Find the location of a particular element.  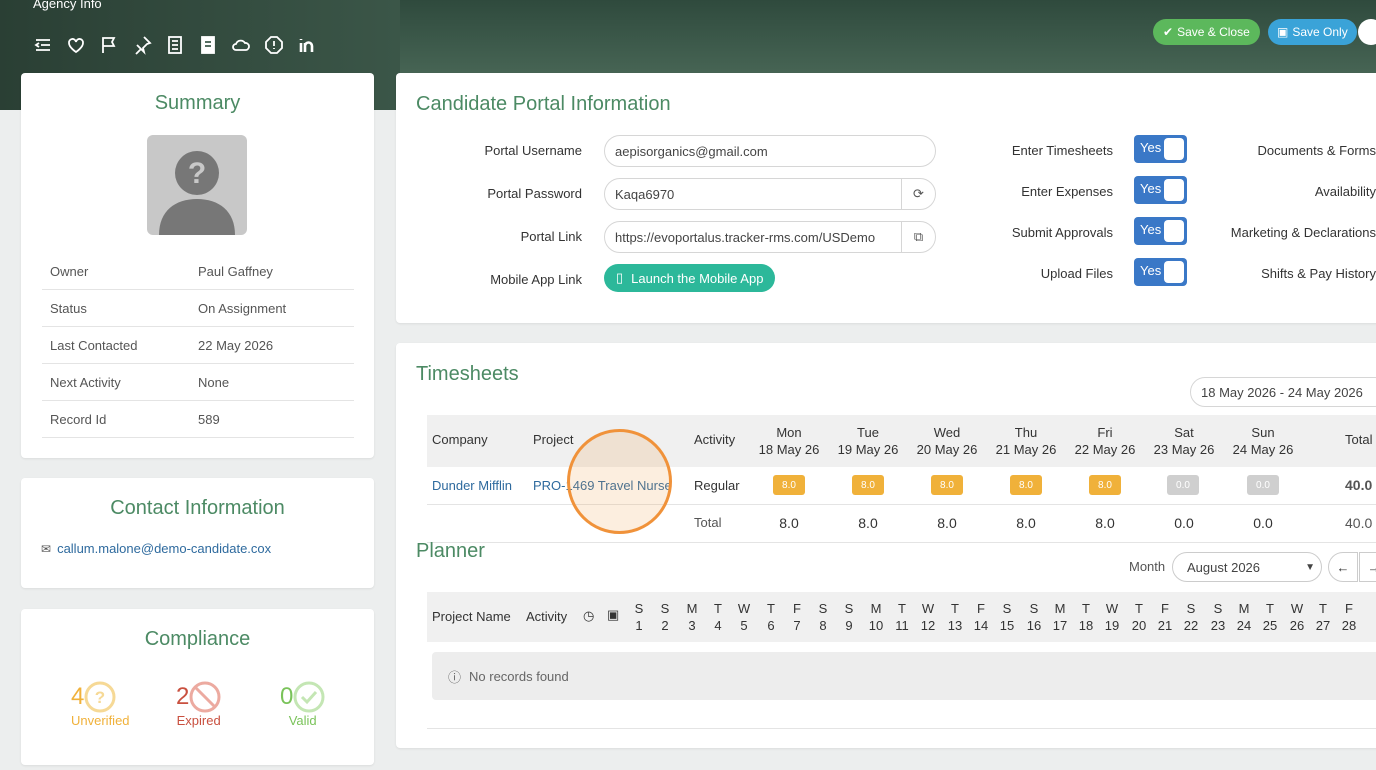

summary-title: Summary is located at coordinates (197, 103).